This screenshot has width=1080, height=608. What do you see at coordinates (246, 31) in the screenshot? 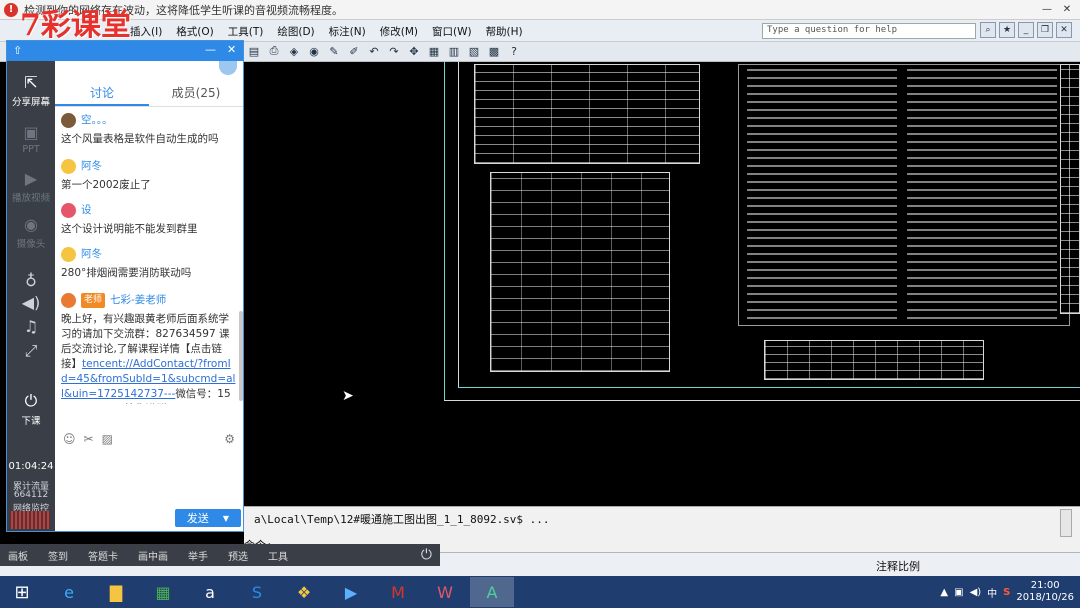
I see `menu-tools: 工具(T)` at bounding box center [246, 31].